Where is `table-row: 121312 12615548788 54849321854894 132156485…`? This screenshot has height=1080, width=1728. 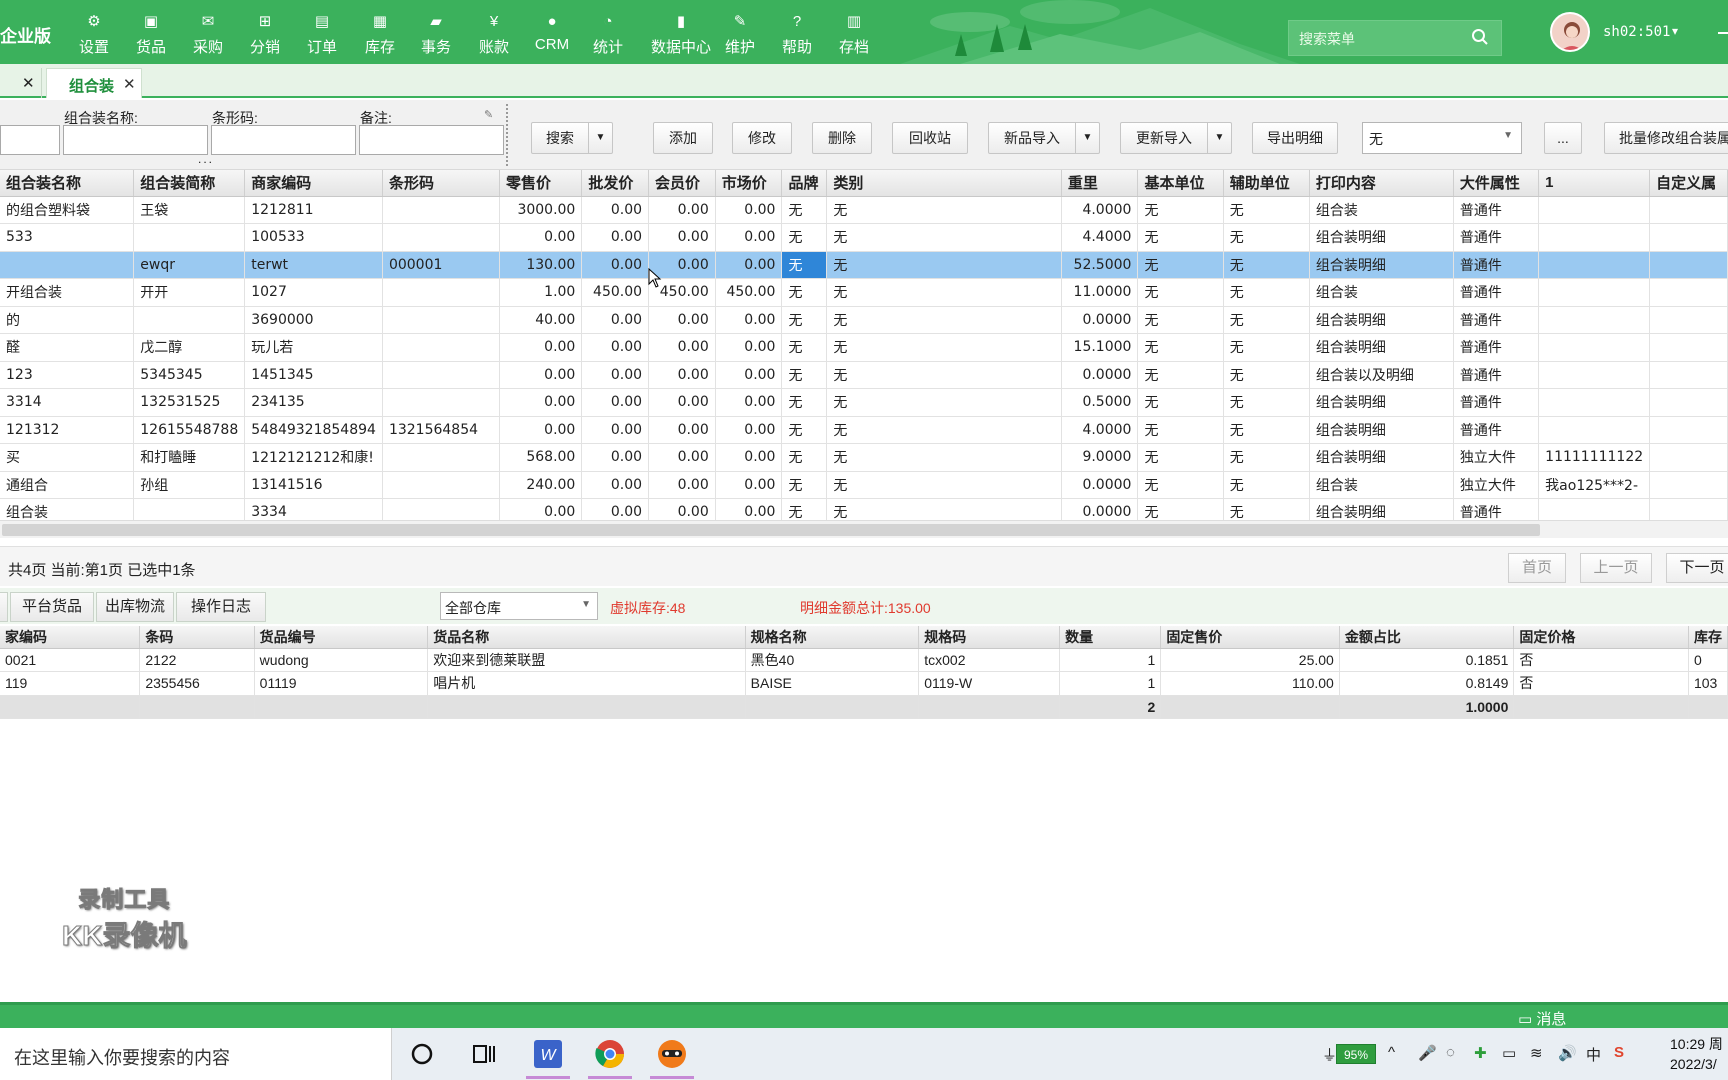 table-row: 121312 12615548788 54849321854894 132156485… is located at coordinates (864, 430).